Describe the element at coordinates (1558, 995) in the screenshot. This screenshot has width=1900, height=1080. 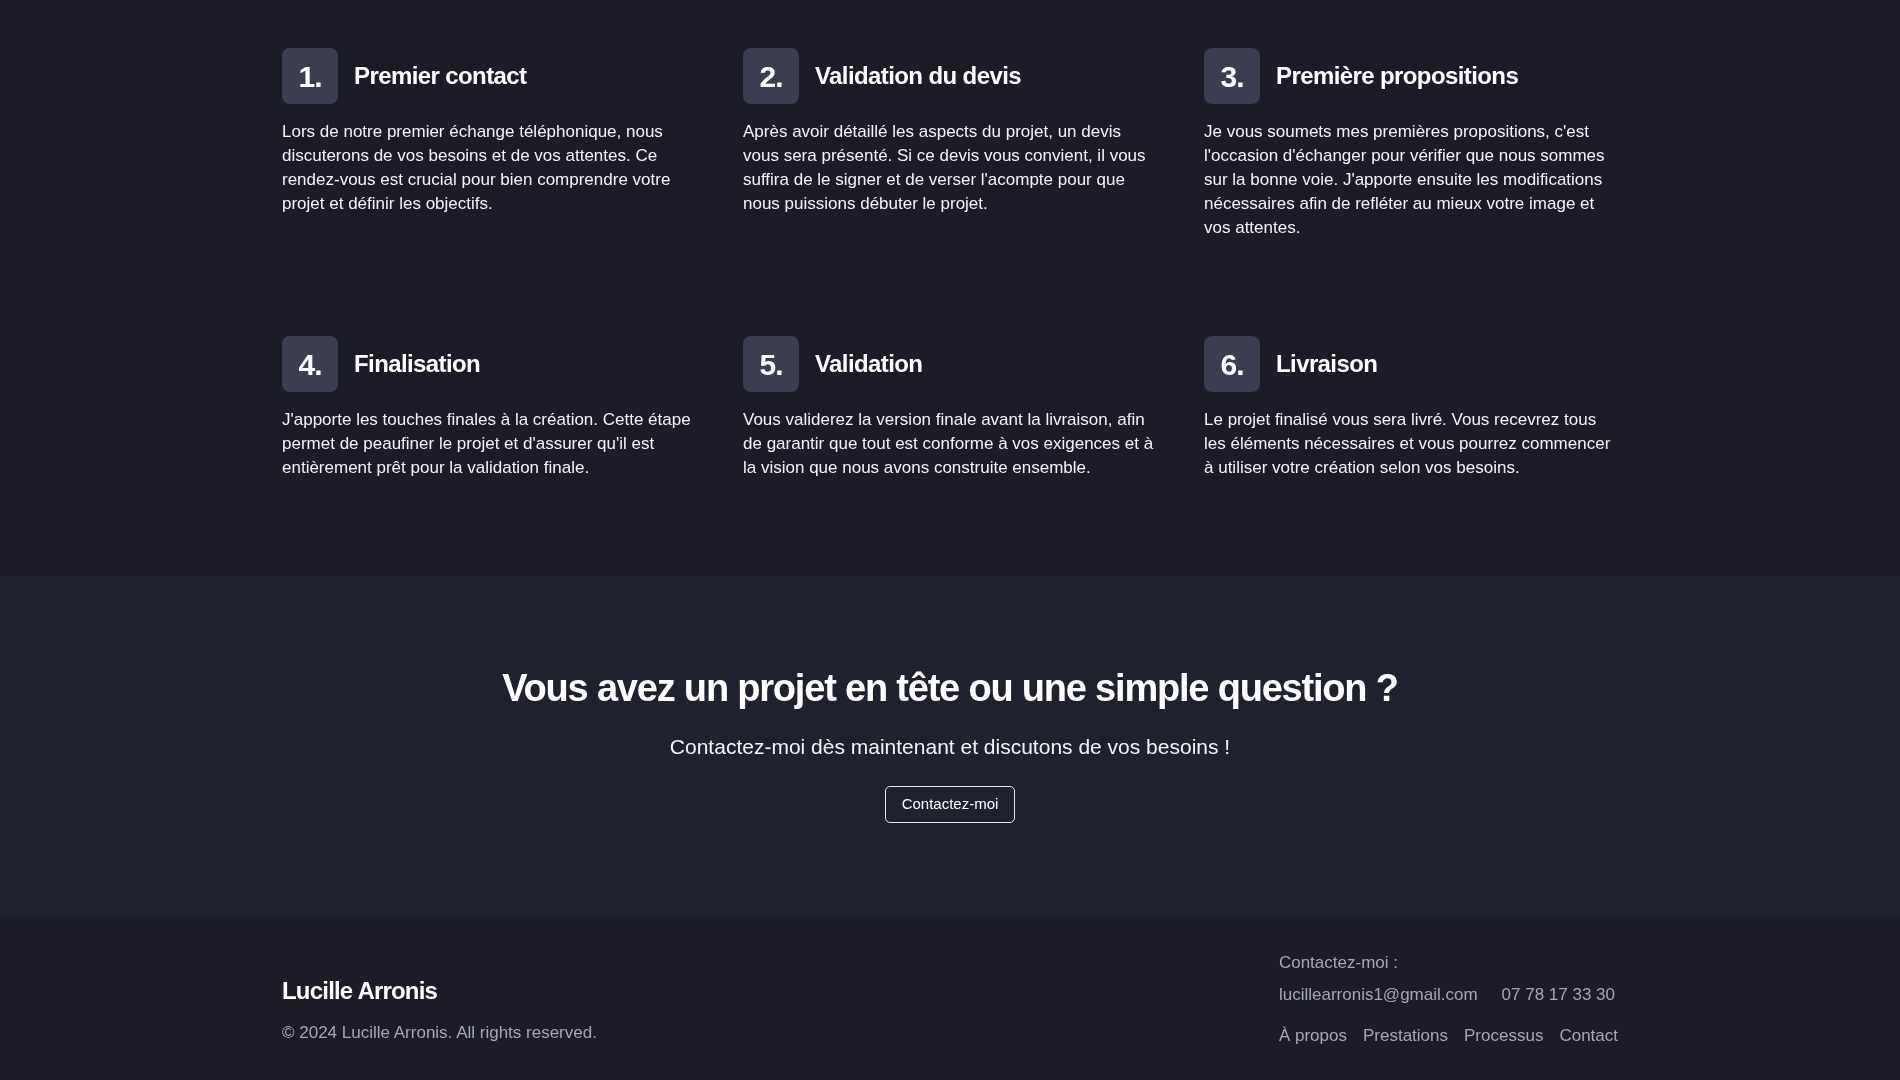
I see `phone-link: 07 78 17 33 30` at that location.